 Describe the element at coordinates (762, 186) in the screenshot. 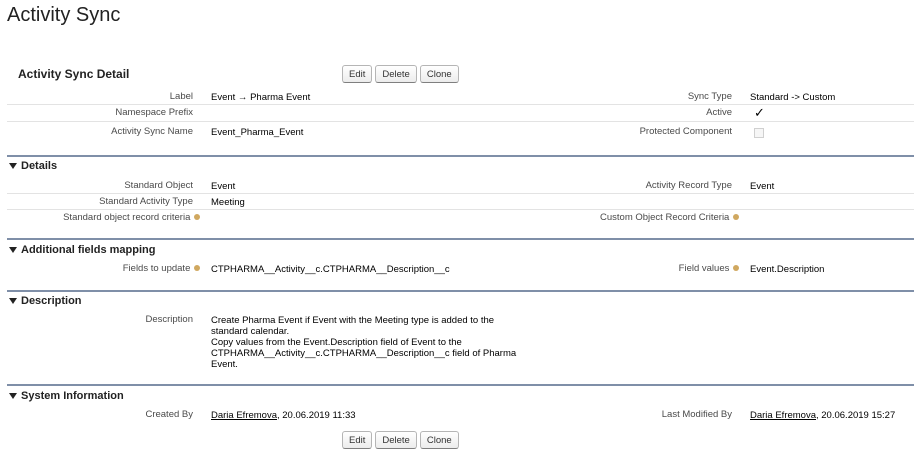

I see `activity-record-type-value: Event` at that location.